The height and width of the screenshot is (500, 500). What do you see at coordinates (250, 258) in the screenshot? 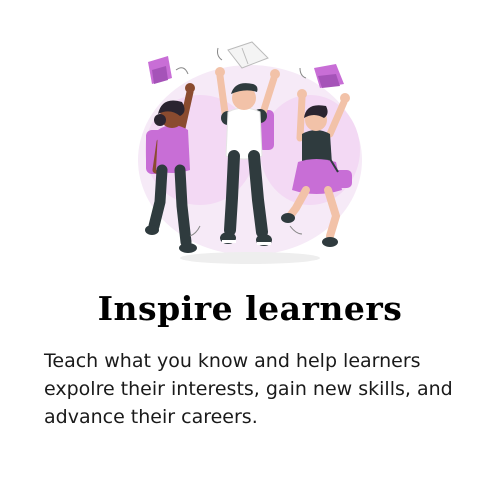
I see `ground-shadow` at bounding box center [250, 258].